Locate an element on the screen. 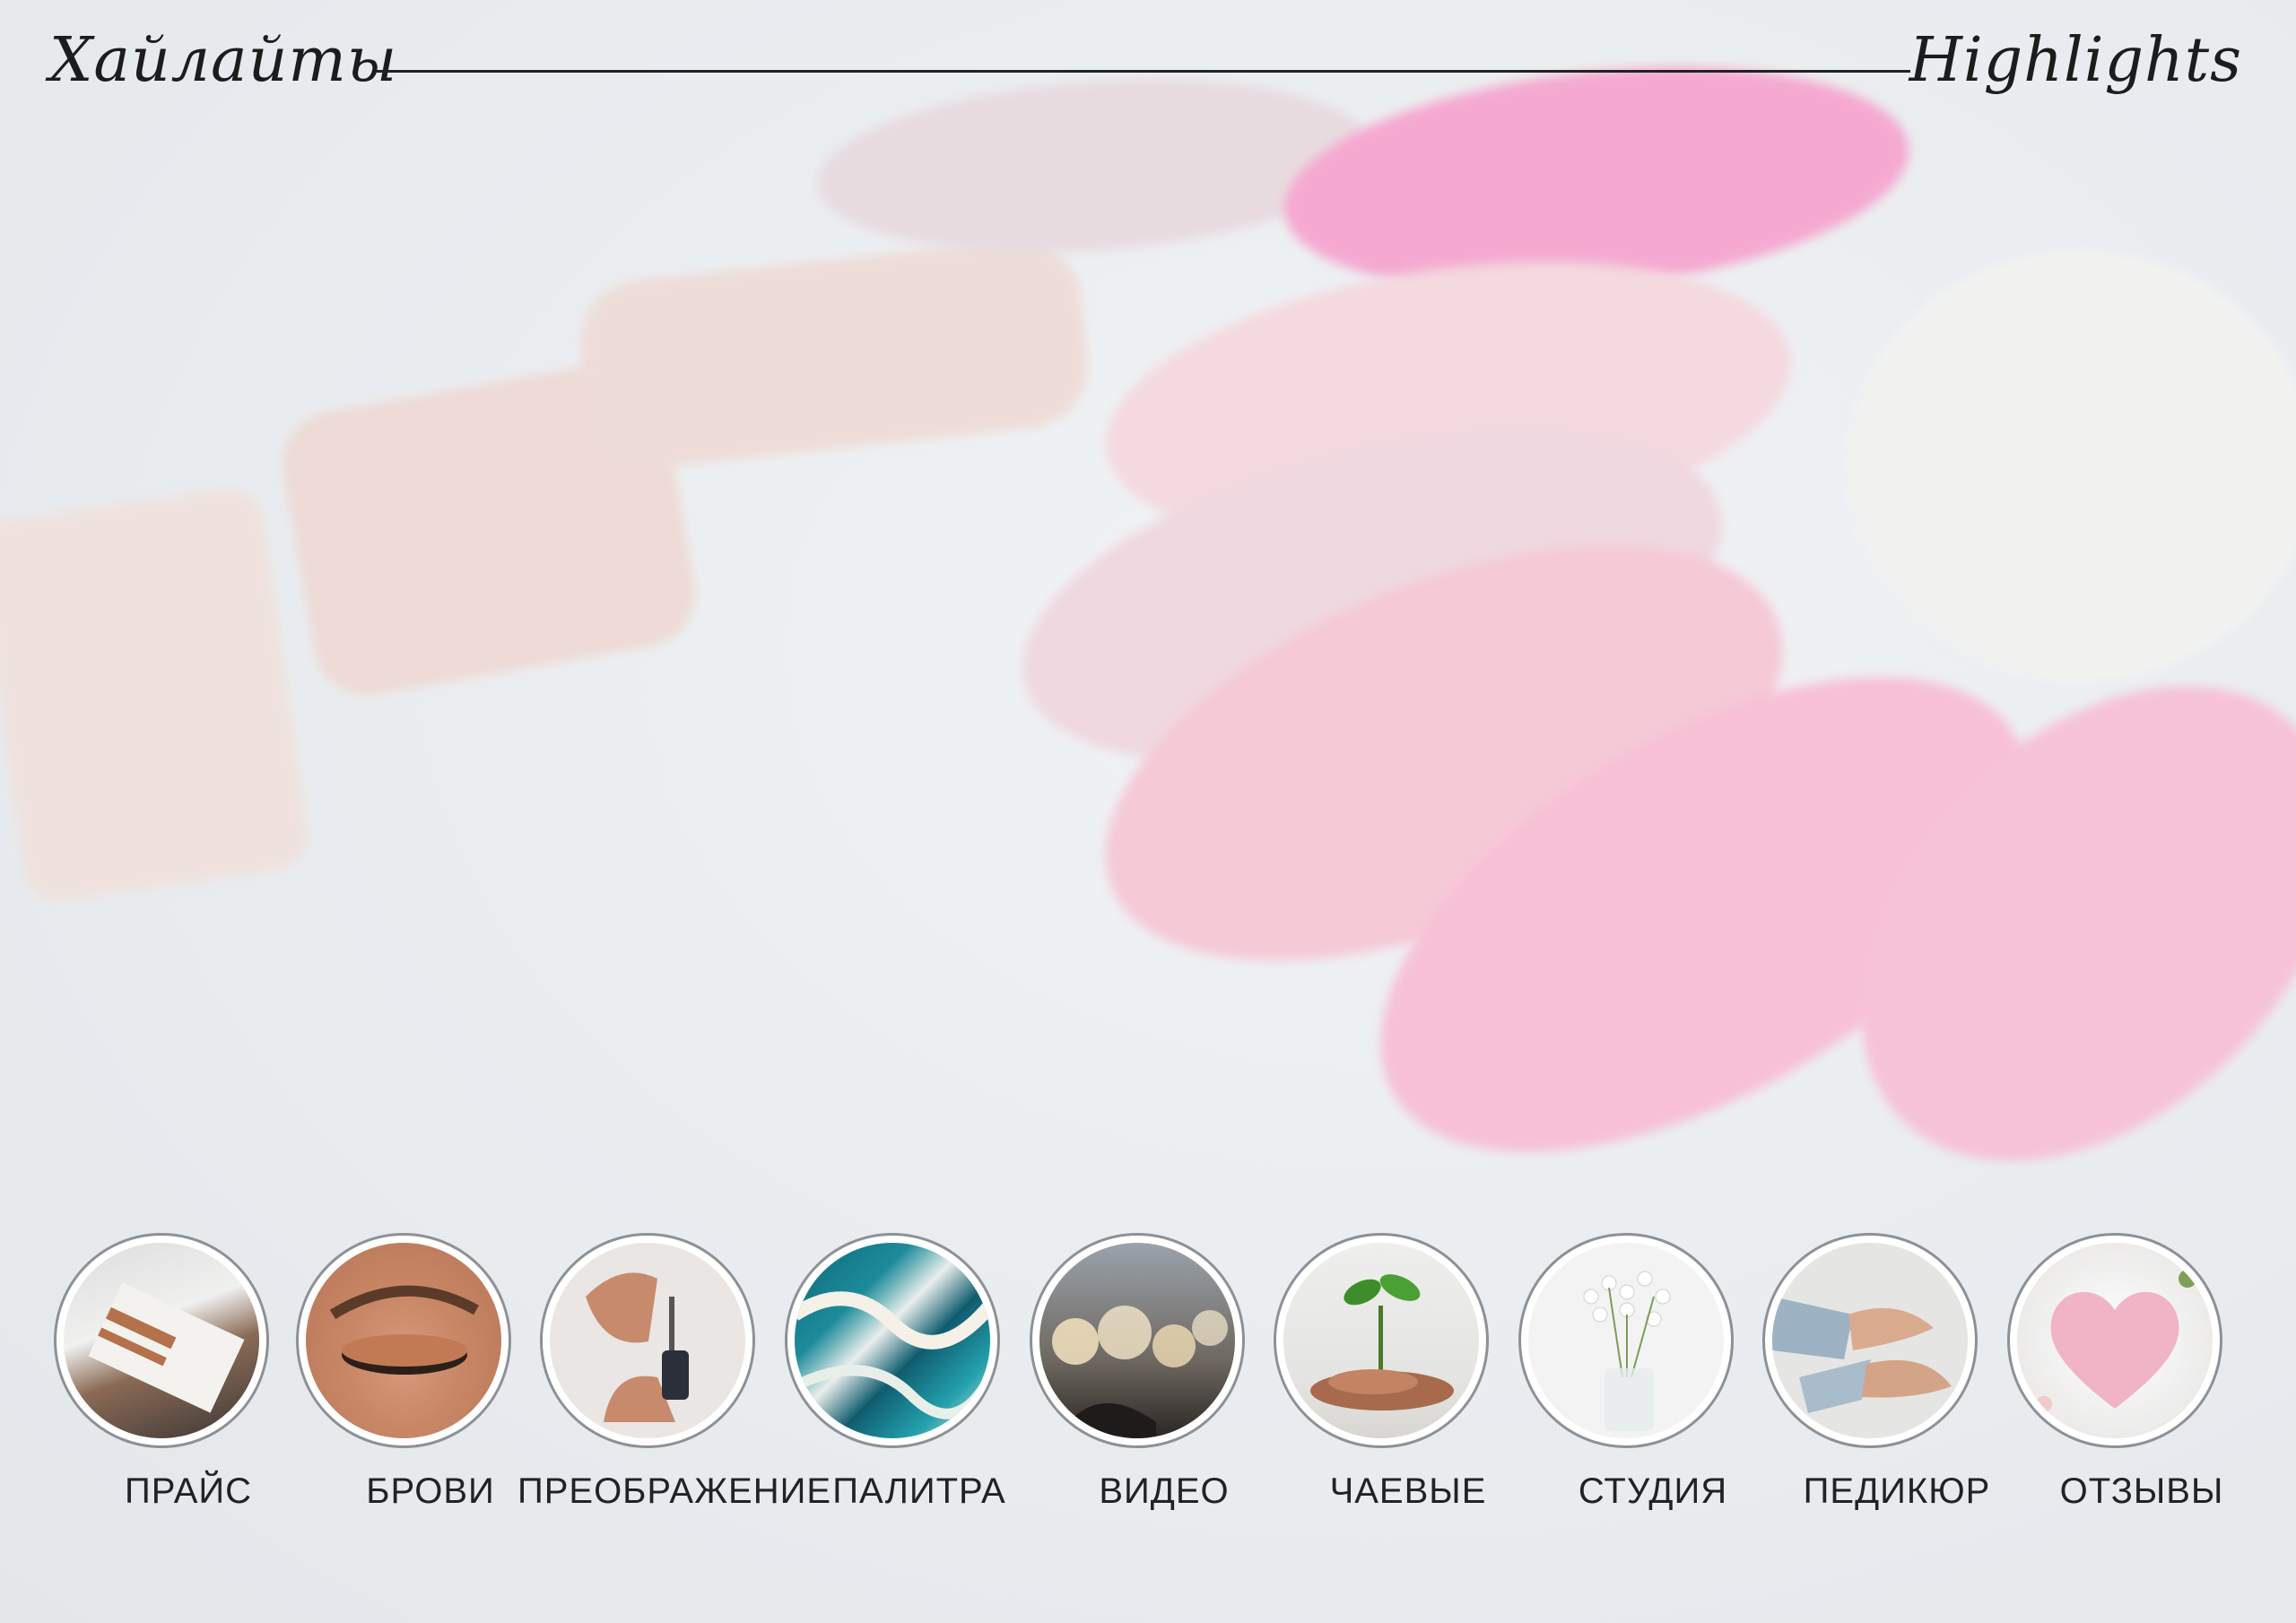 The width and height of the screenshot is (2296, 1623). coins-sprout-icon is located at coordinates (1381, 1340).